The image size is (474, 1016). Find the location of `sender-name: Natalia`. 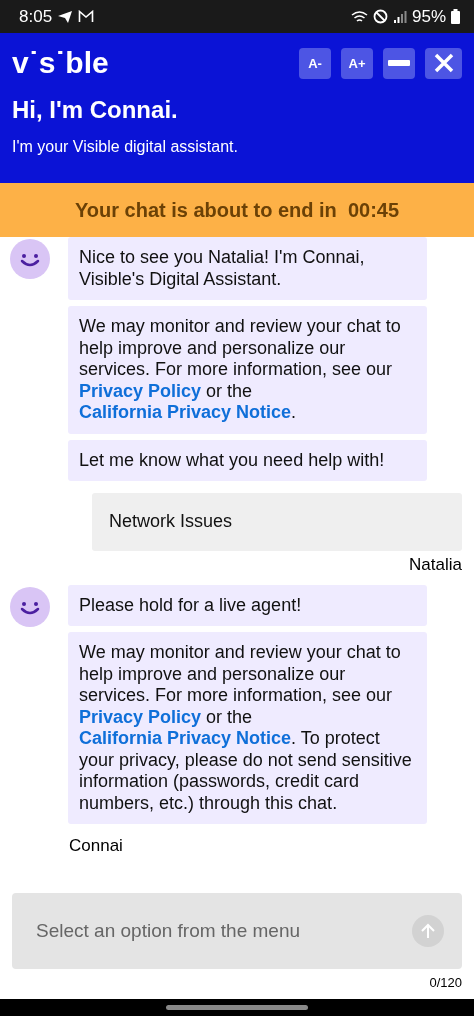

sender-name: Natalia is located at coordinates (435, 564).